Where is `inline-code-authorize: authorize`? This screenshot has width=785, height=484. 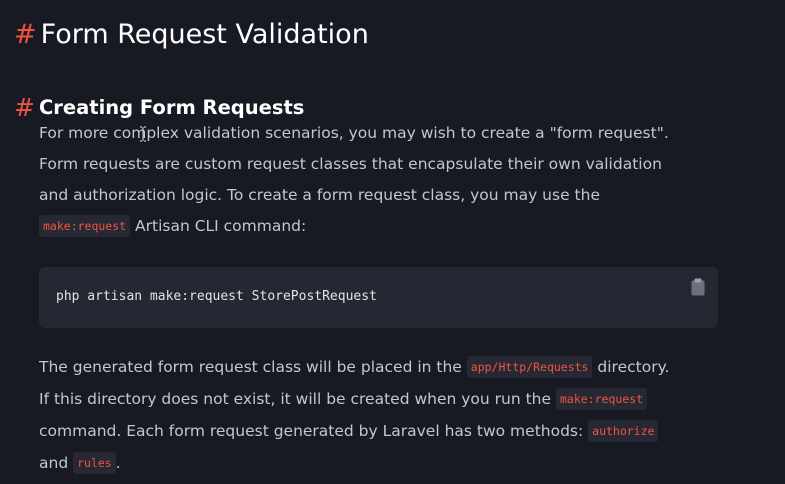 inline-code-authorize: authorize is located at coordinates (623, 431).